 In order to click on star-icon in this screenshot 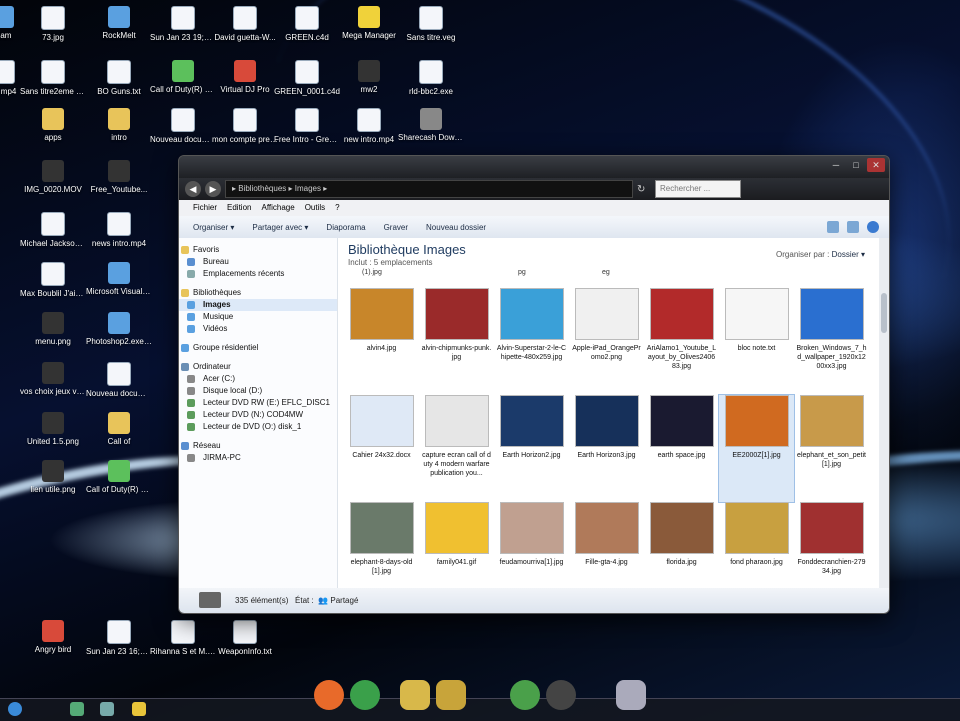, I will do `click(139, 709)`.